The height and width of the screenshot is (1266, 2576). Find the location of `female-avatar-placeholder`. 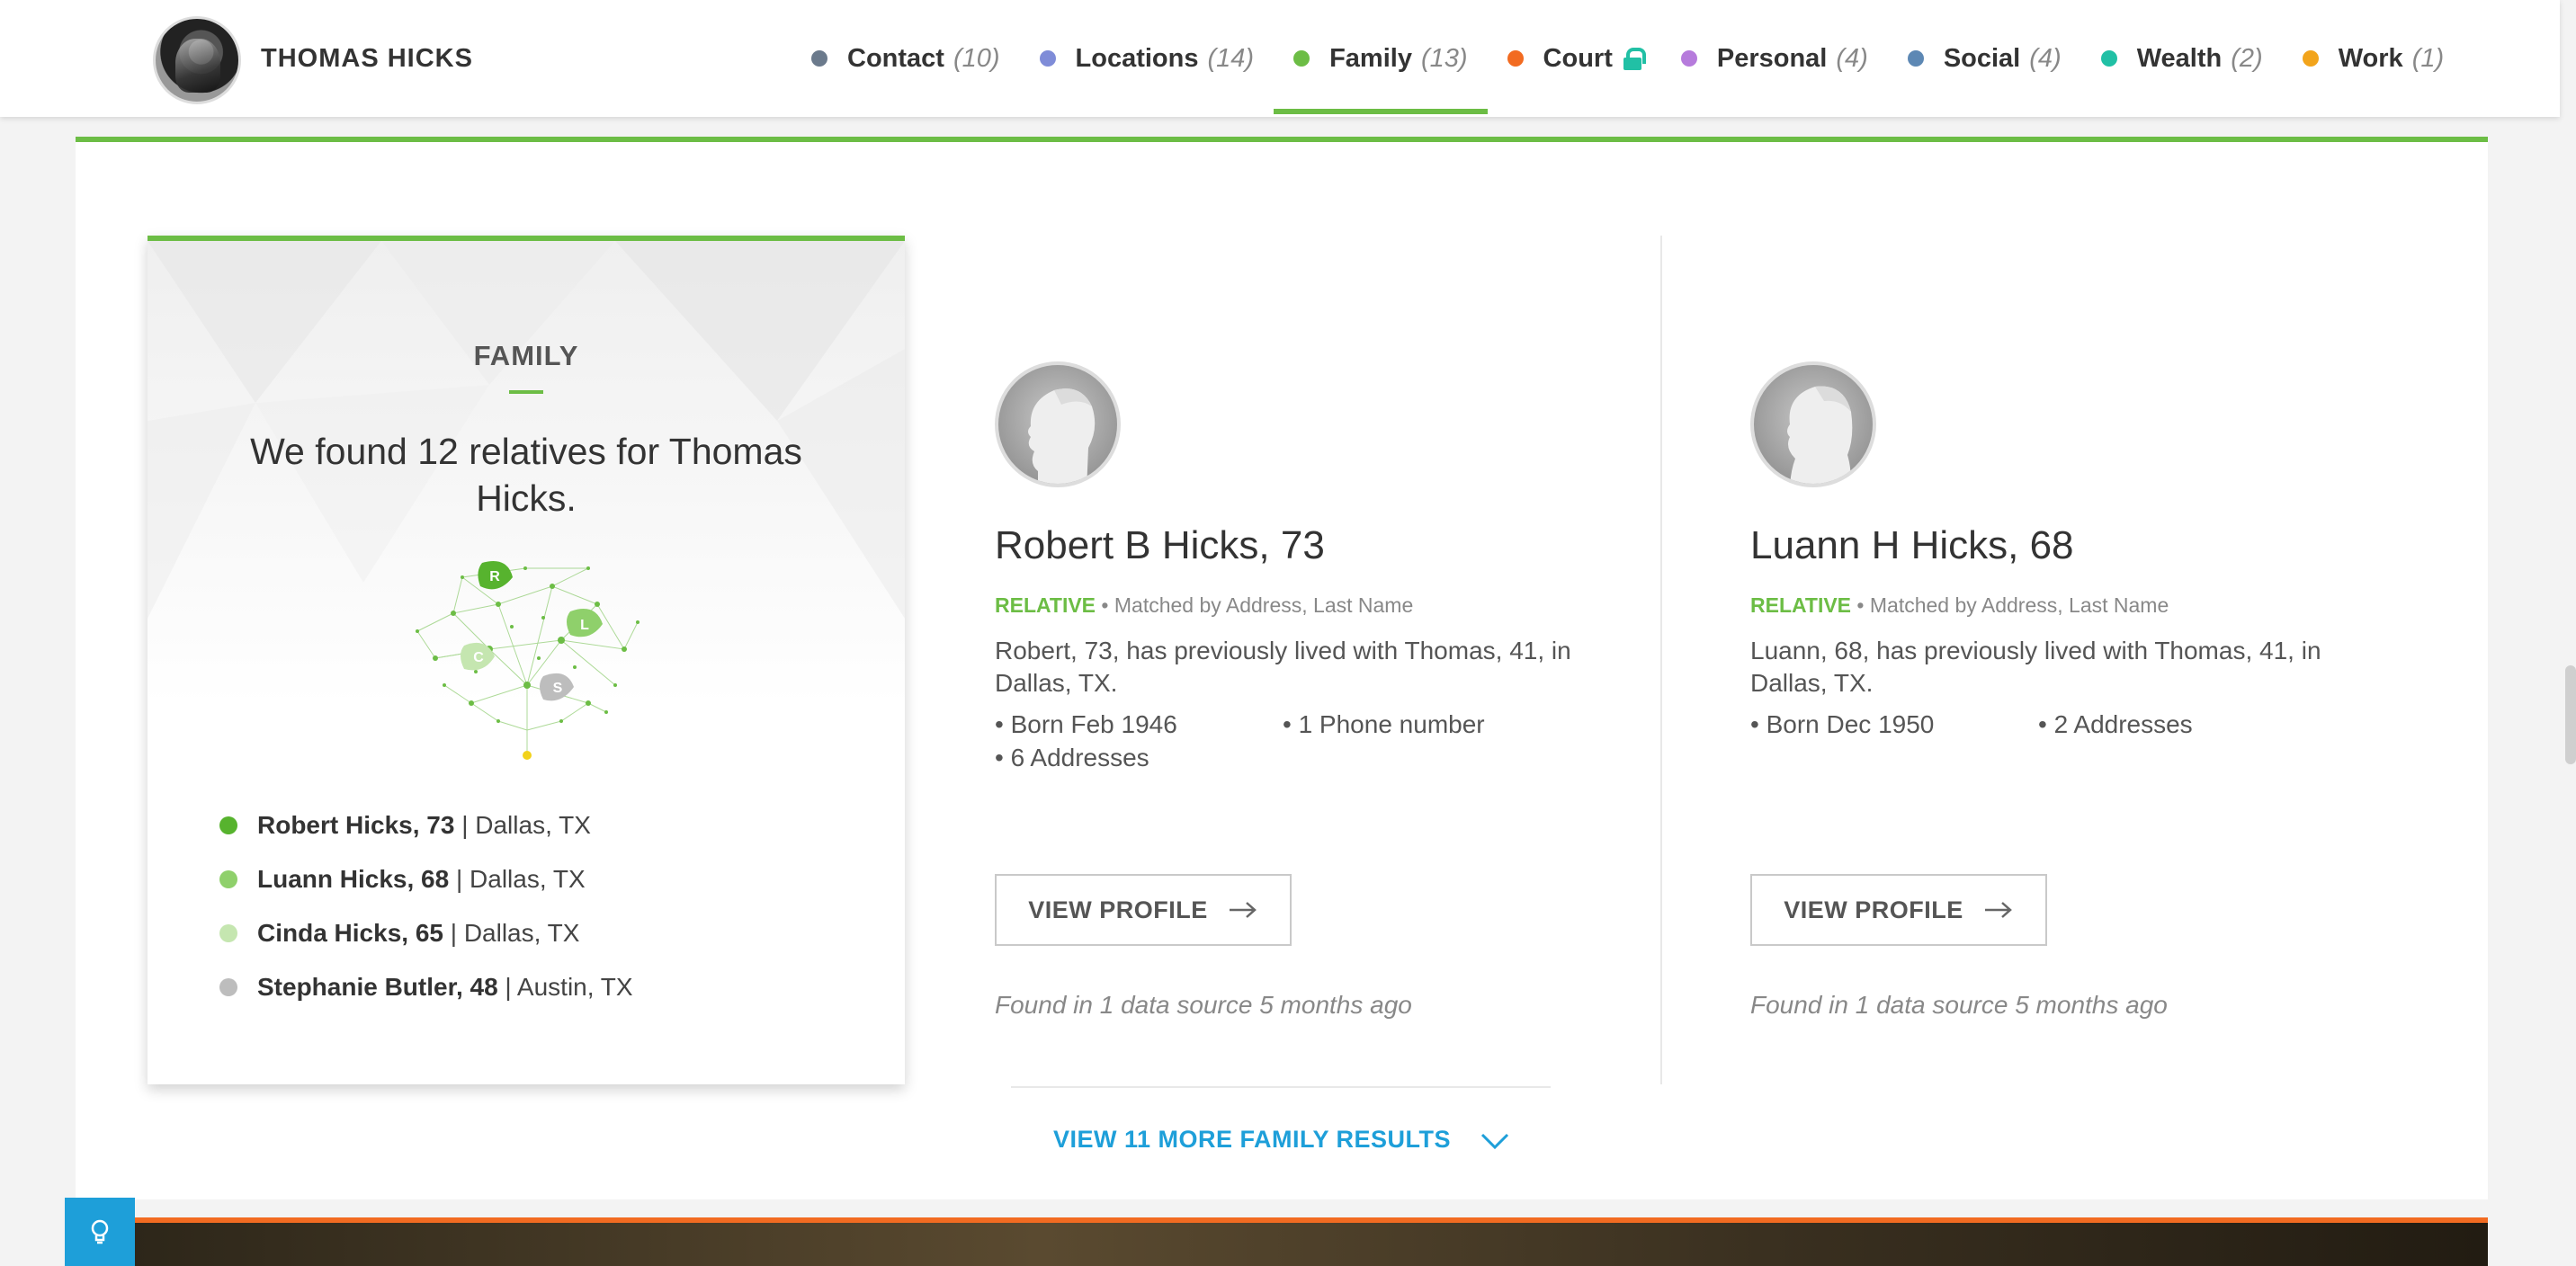

female-avatar-placeholder is located at coordinates (1813, 424).